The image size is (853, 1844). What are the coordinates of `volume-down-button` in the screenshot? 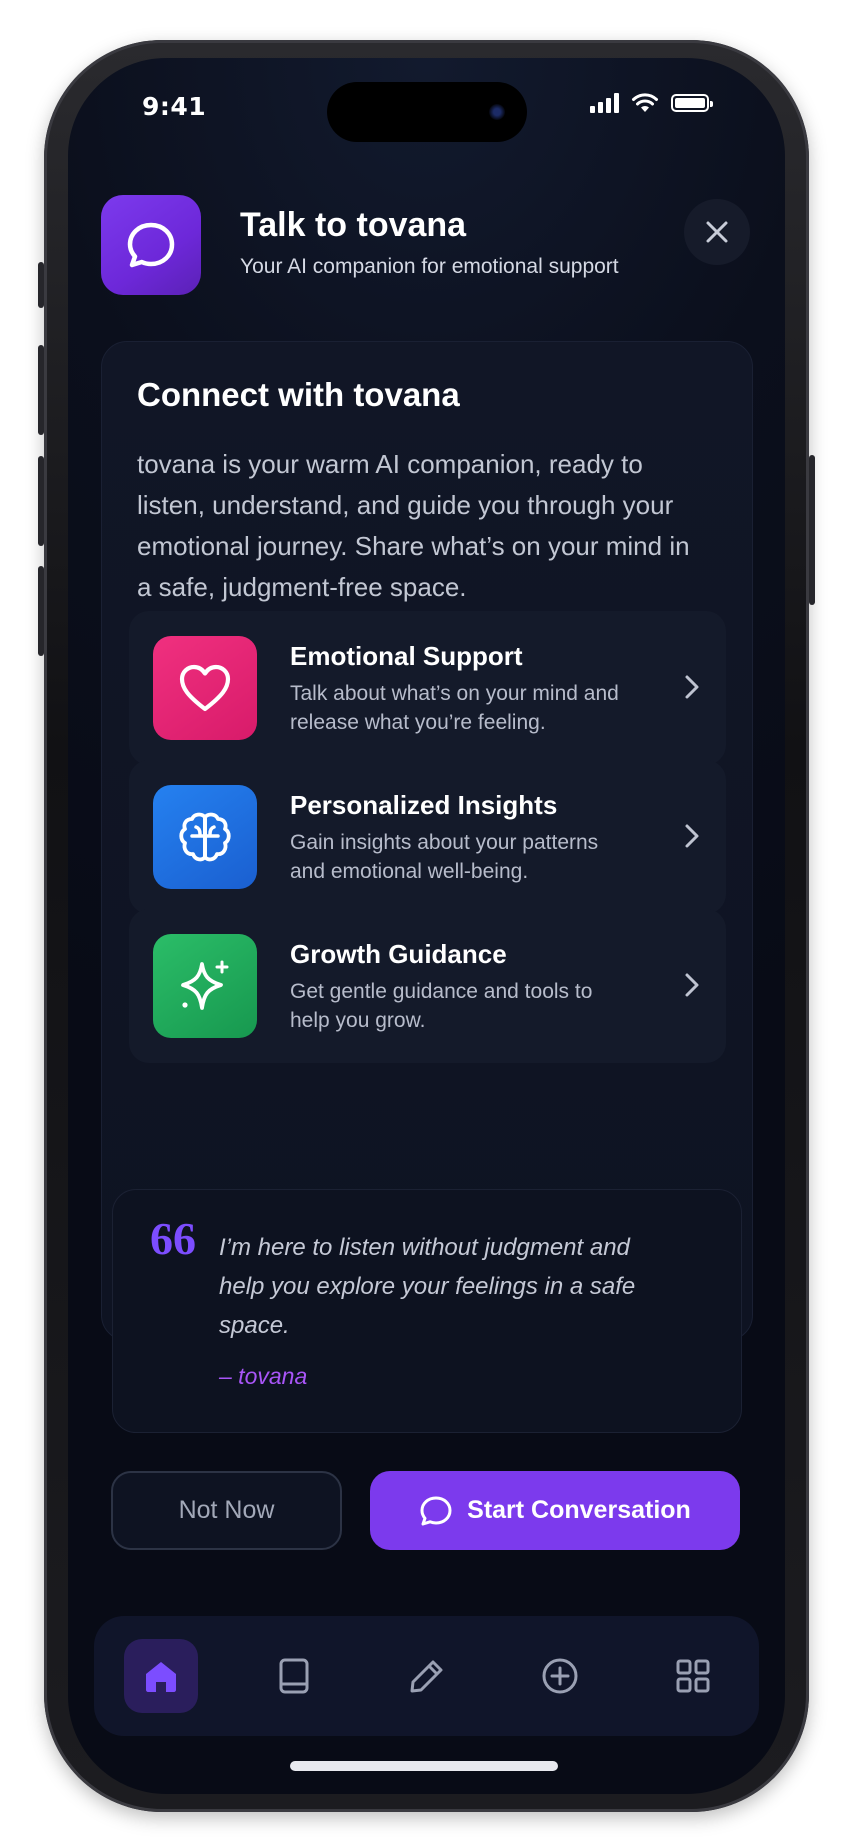 It's located at (41, 501).